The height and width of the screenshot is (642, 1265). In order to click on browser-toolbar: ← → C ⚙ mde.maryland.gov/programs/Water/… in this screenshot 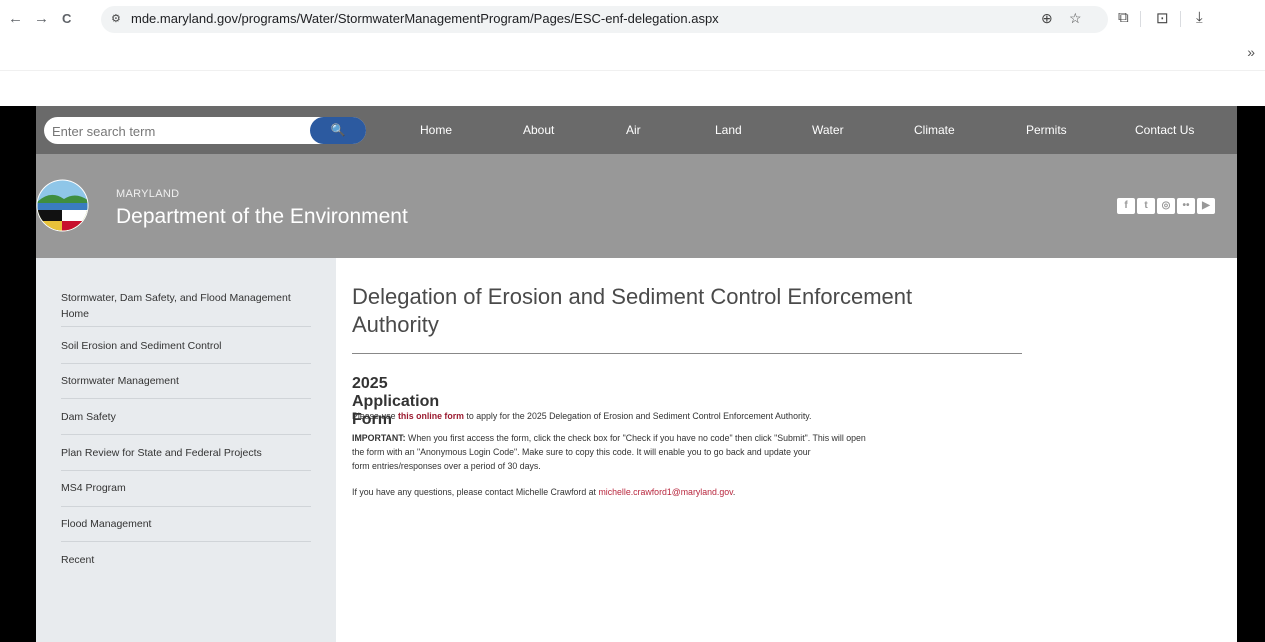, I will do `click(632, 19)`.